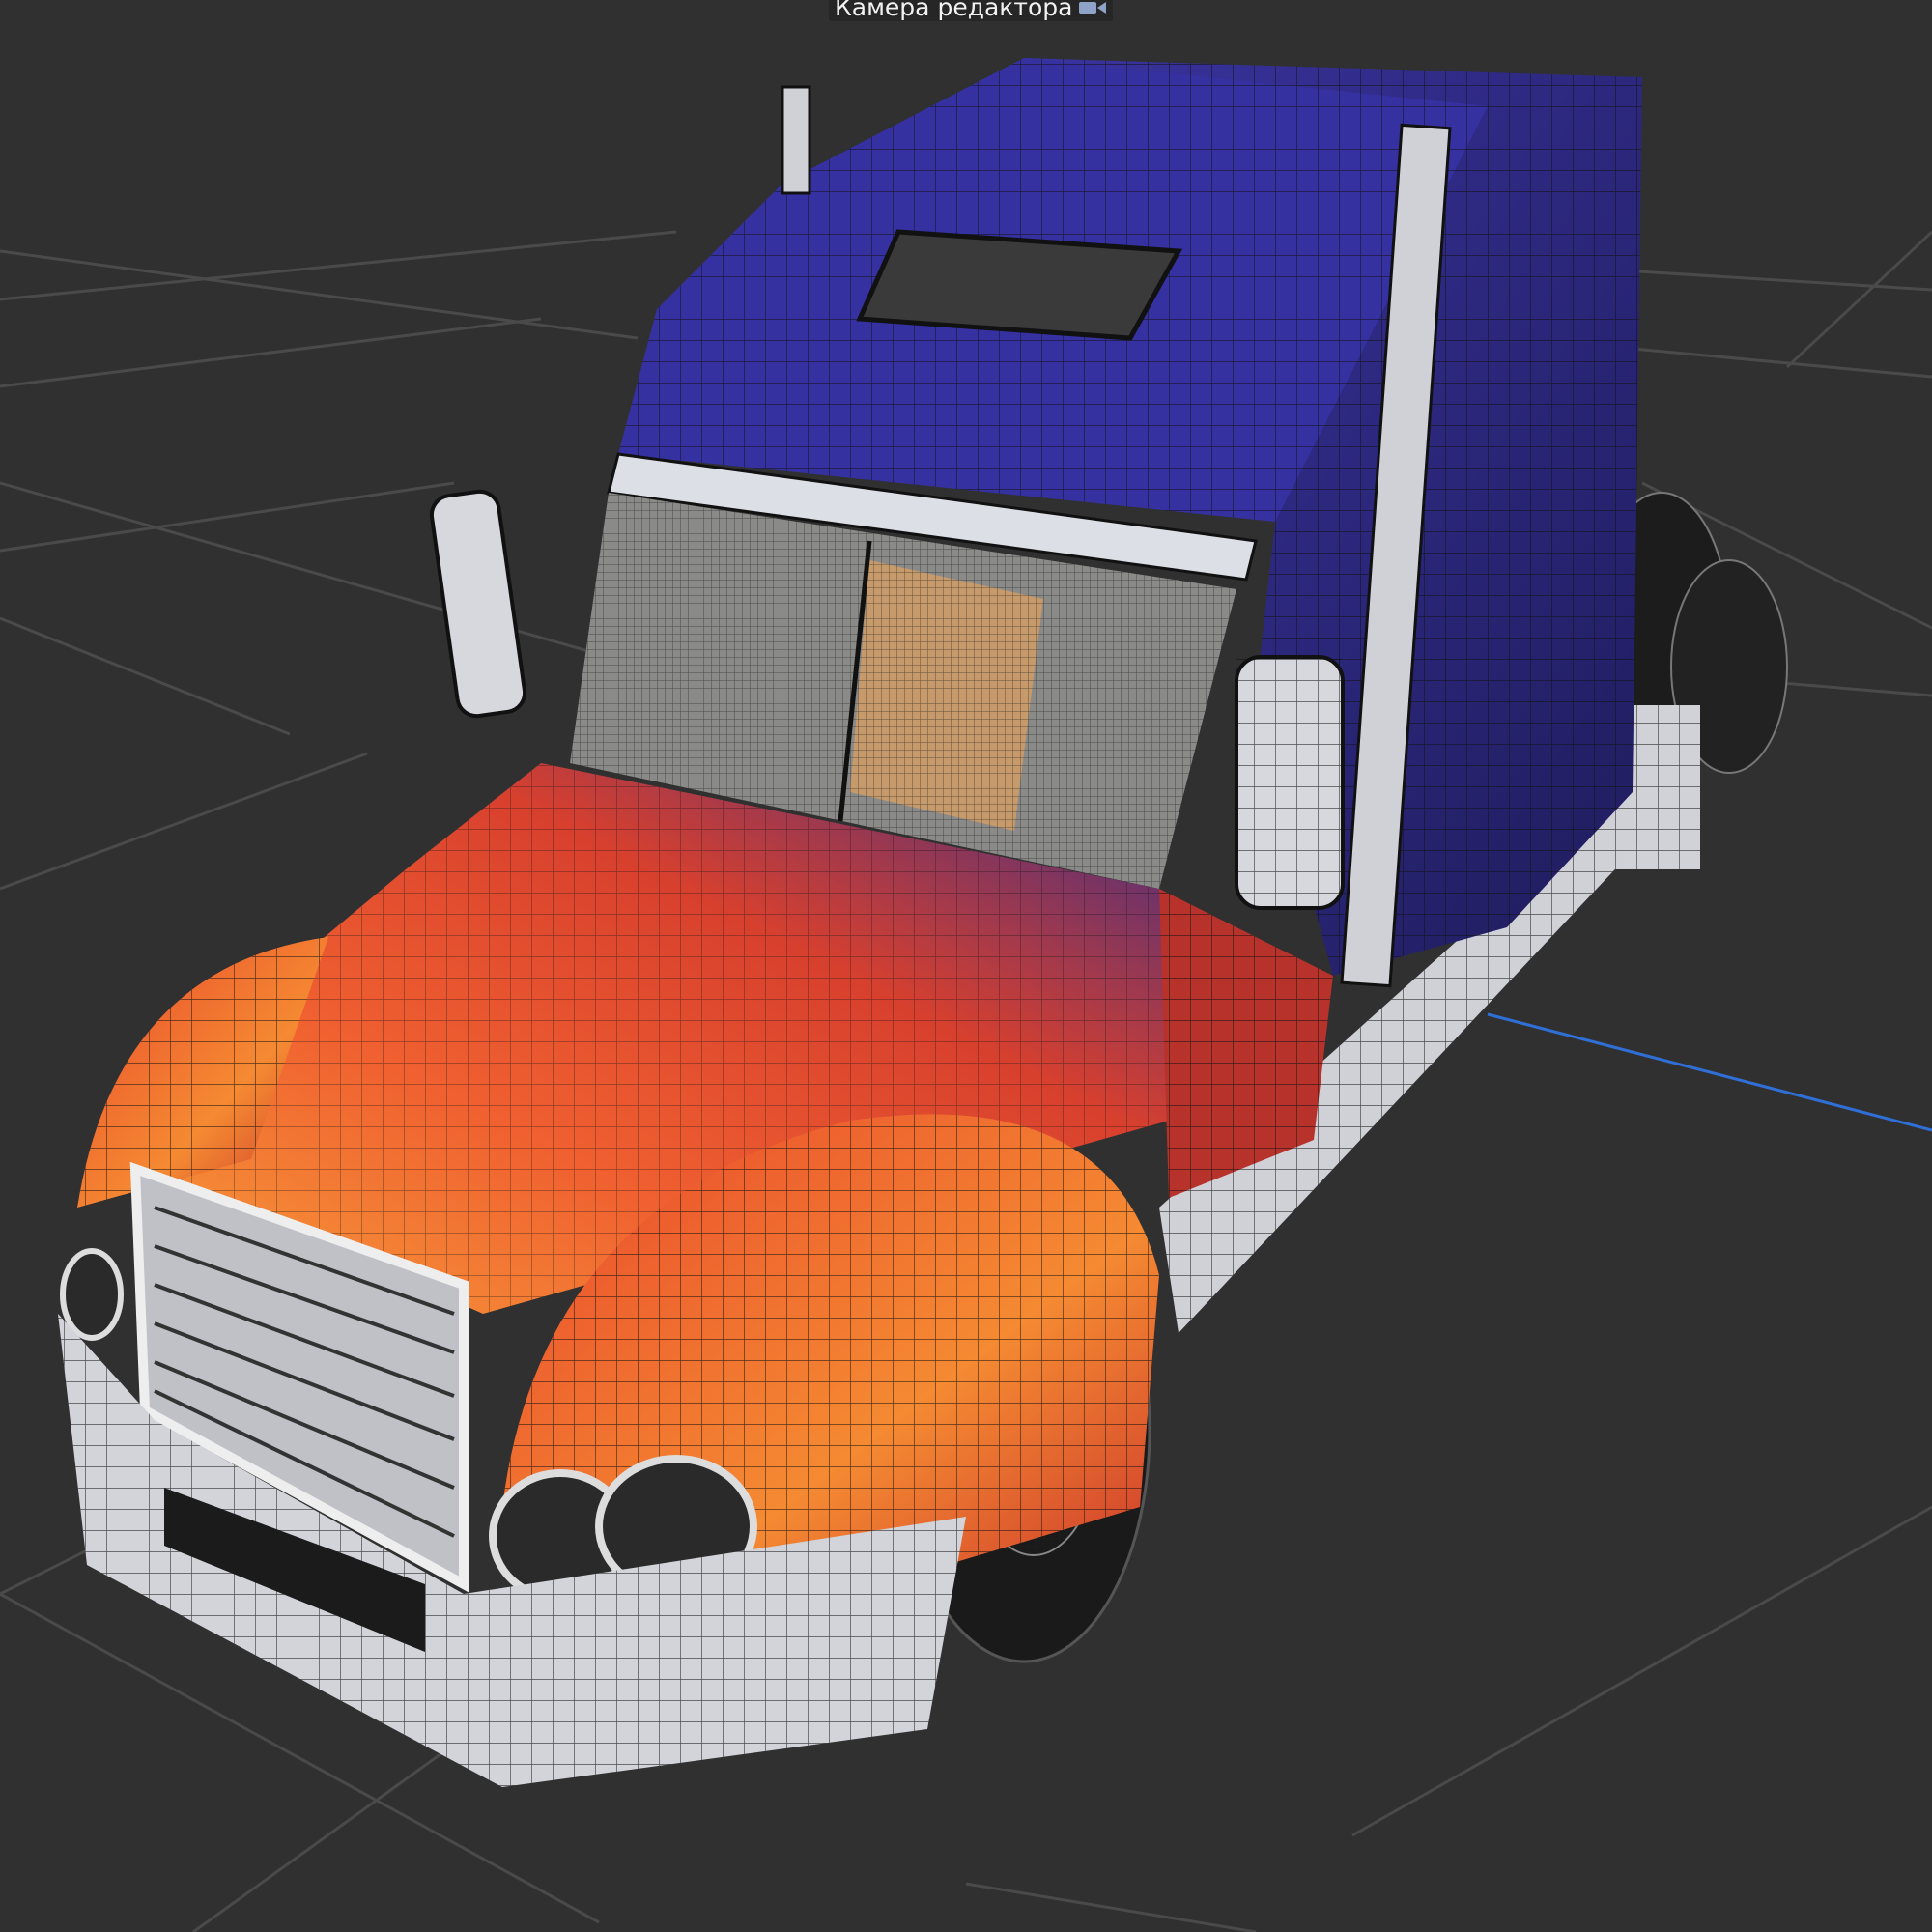 The width and height of the screenshot is (1932, 1932). Describe the element at coordinates (1093, 8) in the screenshot. I see `video-camera-icon` at that location.